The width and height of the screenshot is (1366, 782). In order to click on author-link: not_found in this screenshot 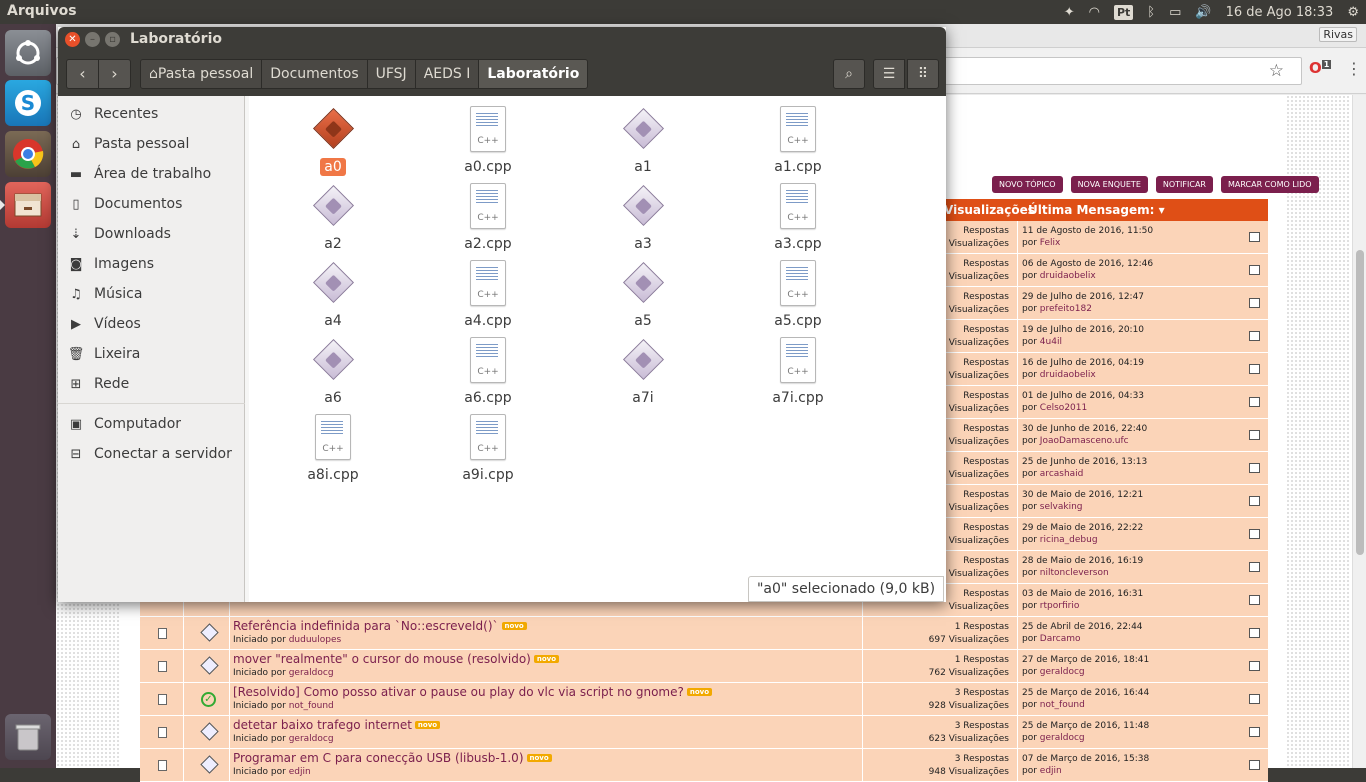, I will do `click(311, 706)`.